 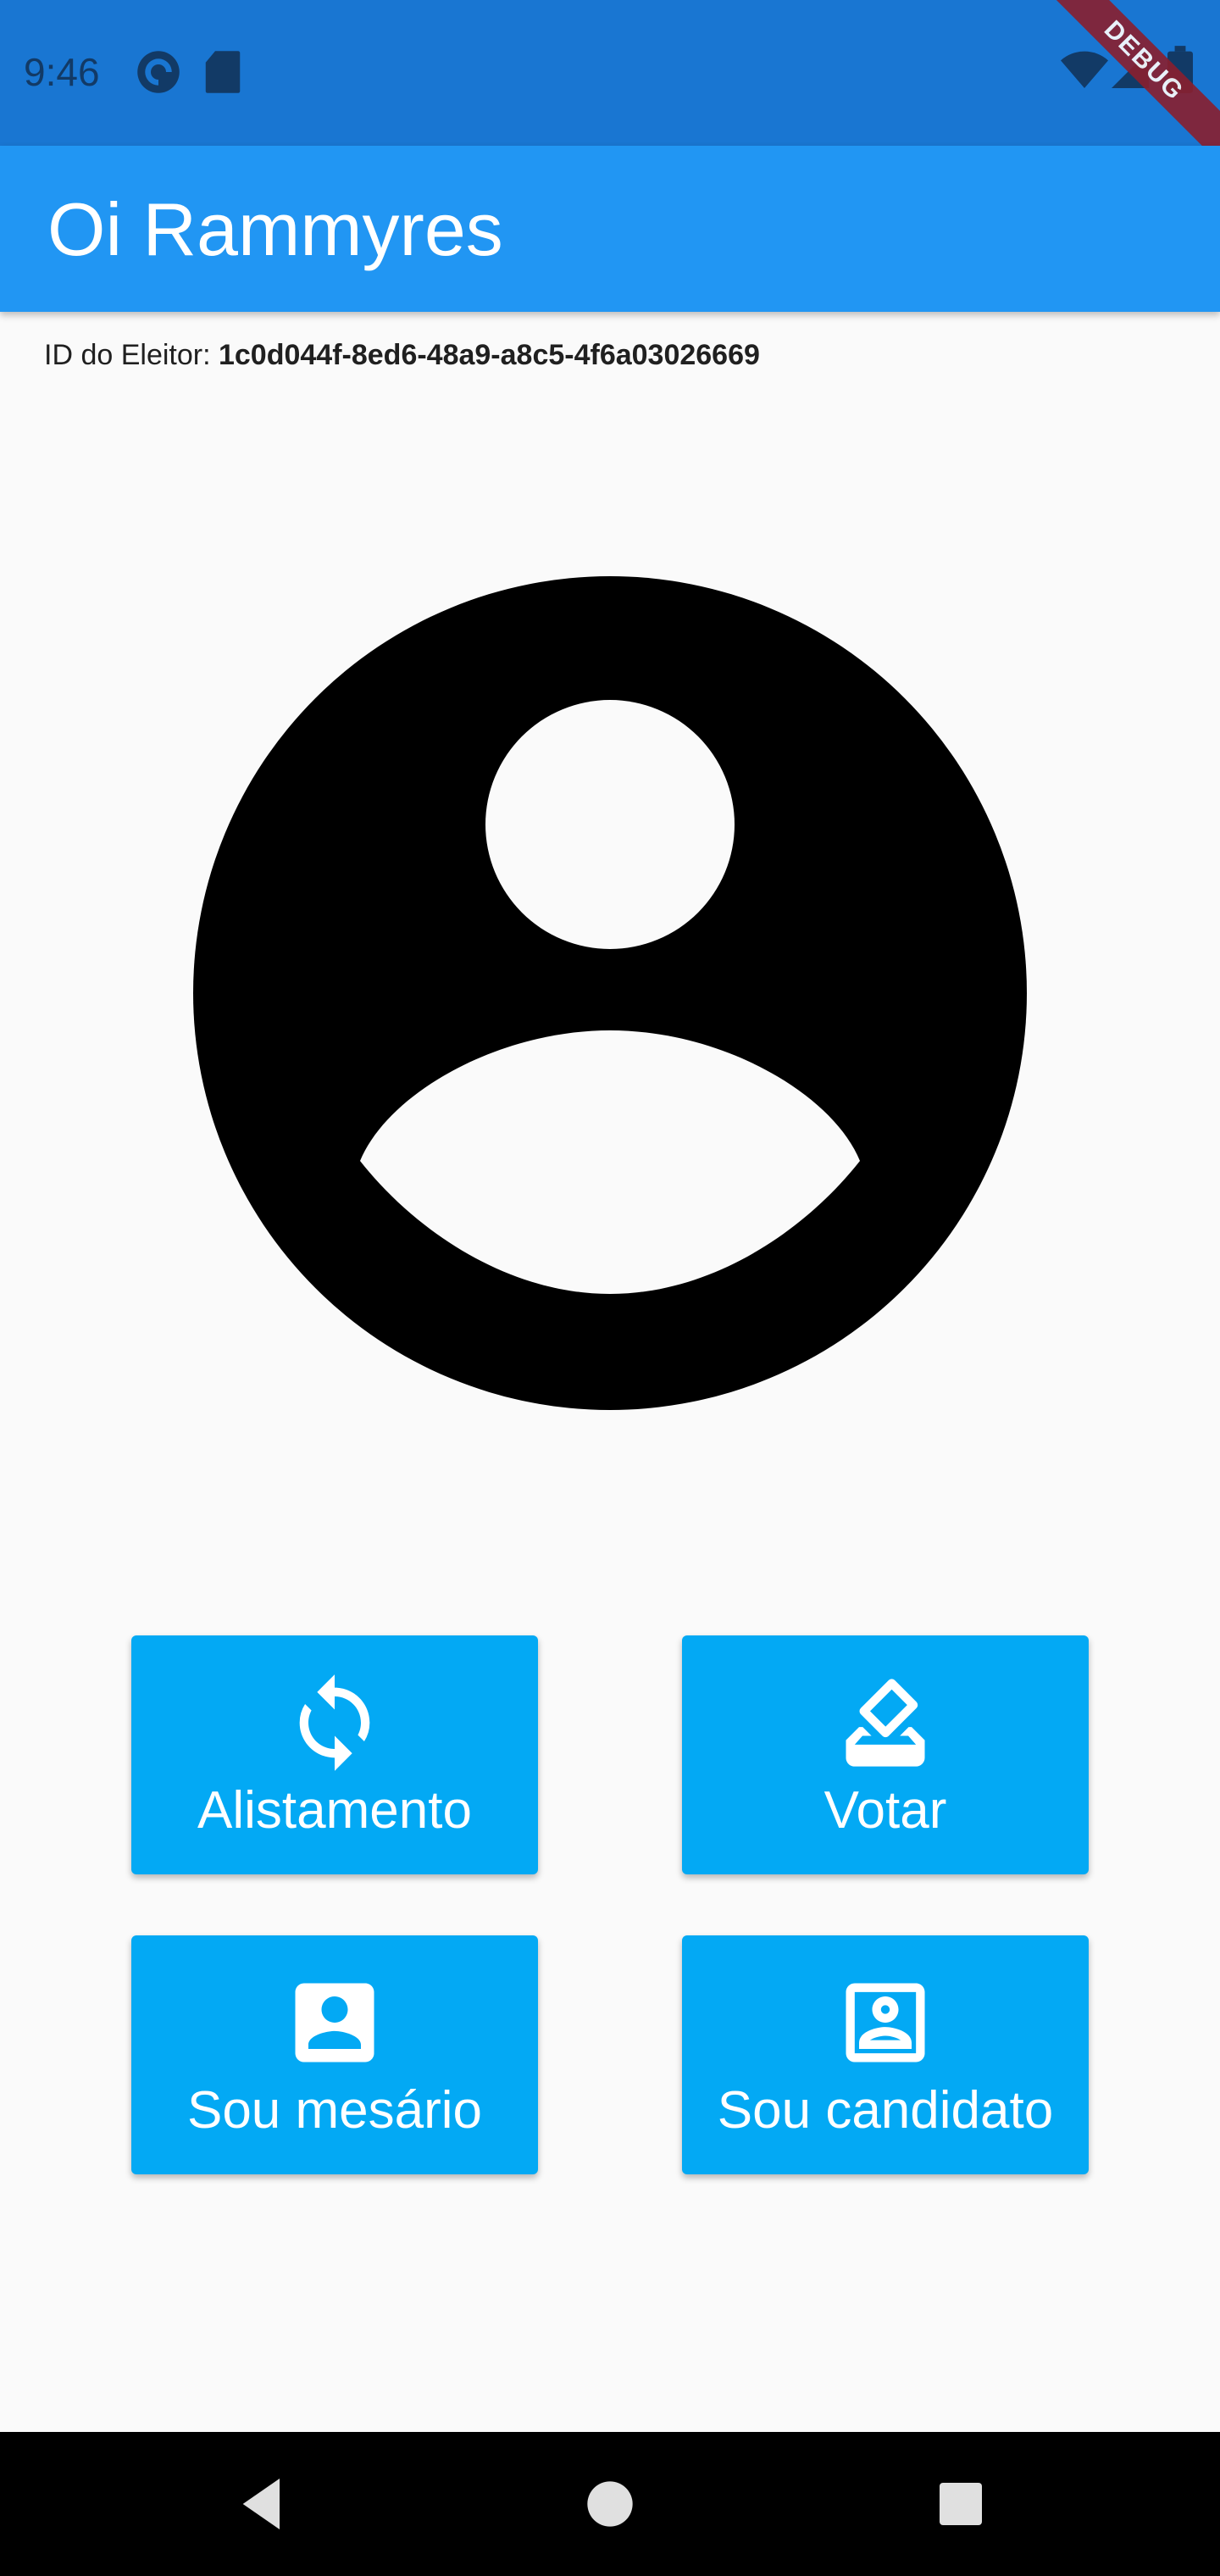 I want to click on page-title: Oi Rammyres, so click(x=275, y=229).